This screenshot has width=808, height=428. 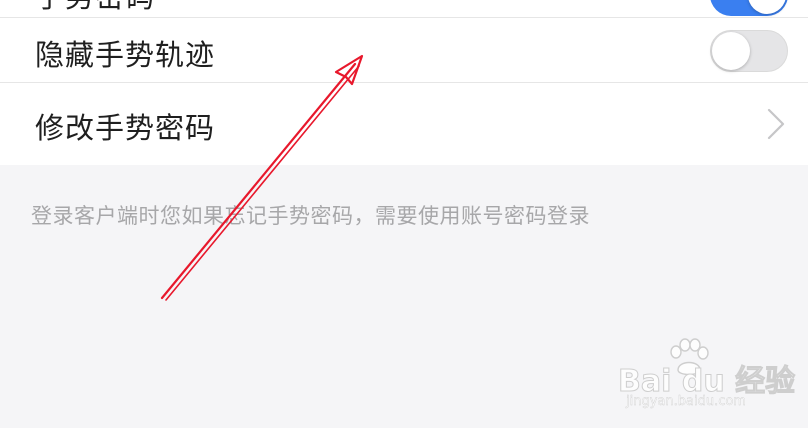 I want to click on gesture-password-toggle, so click(x=749, y=8).